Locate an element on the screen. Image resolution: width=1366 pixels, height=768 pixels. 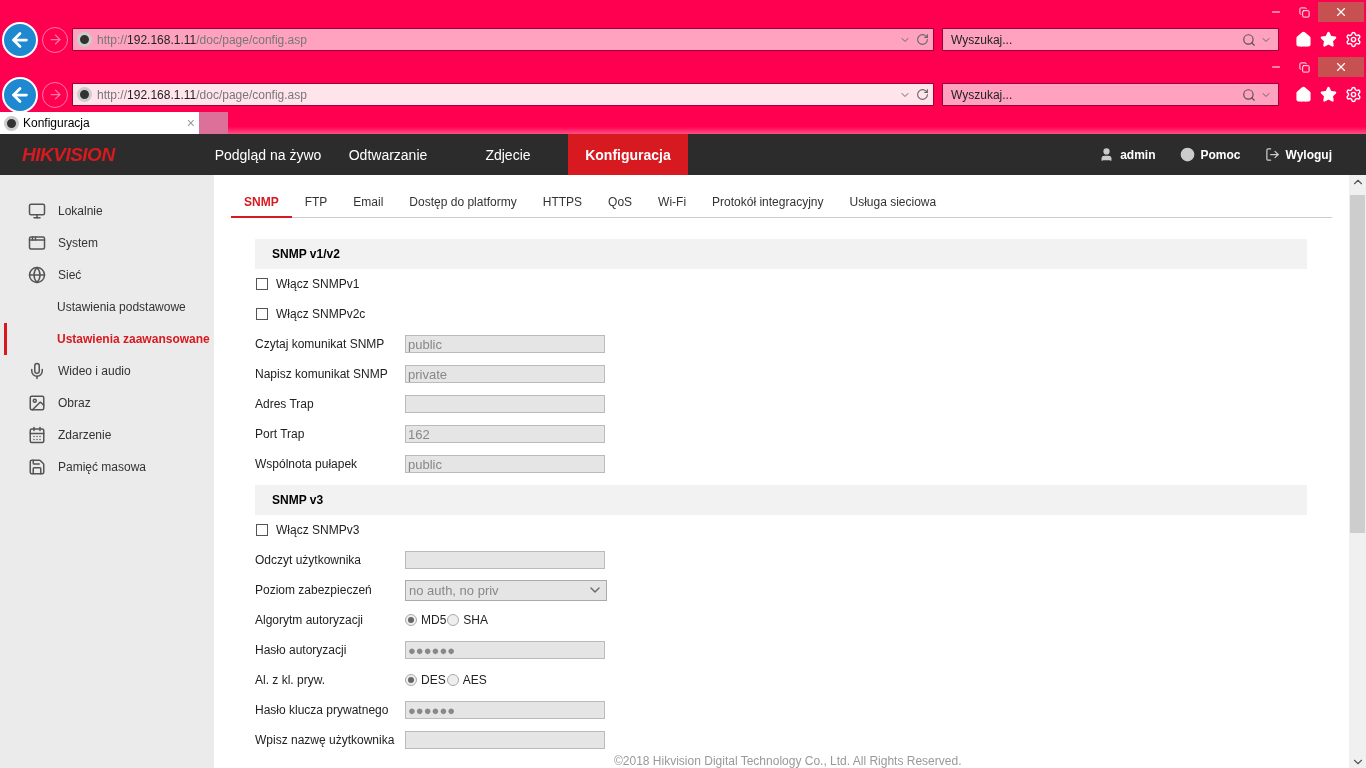
tab-title: Konfiguracja is located at coordinates (57, 123).